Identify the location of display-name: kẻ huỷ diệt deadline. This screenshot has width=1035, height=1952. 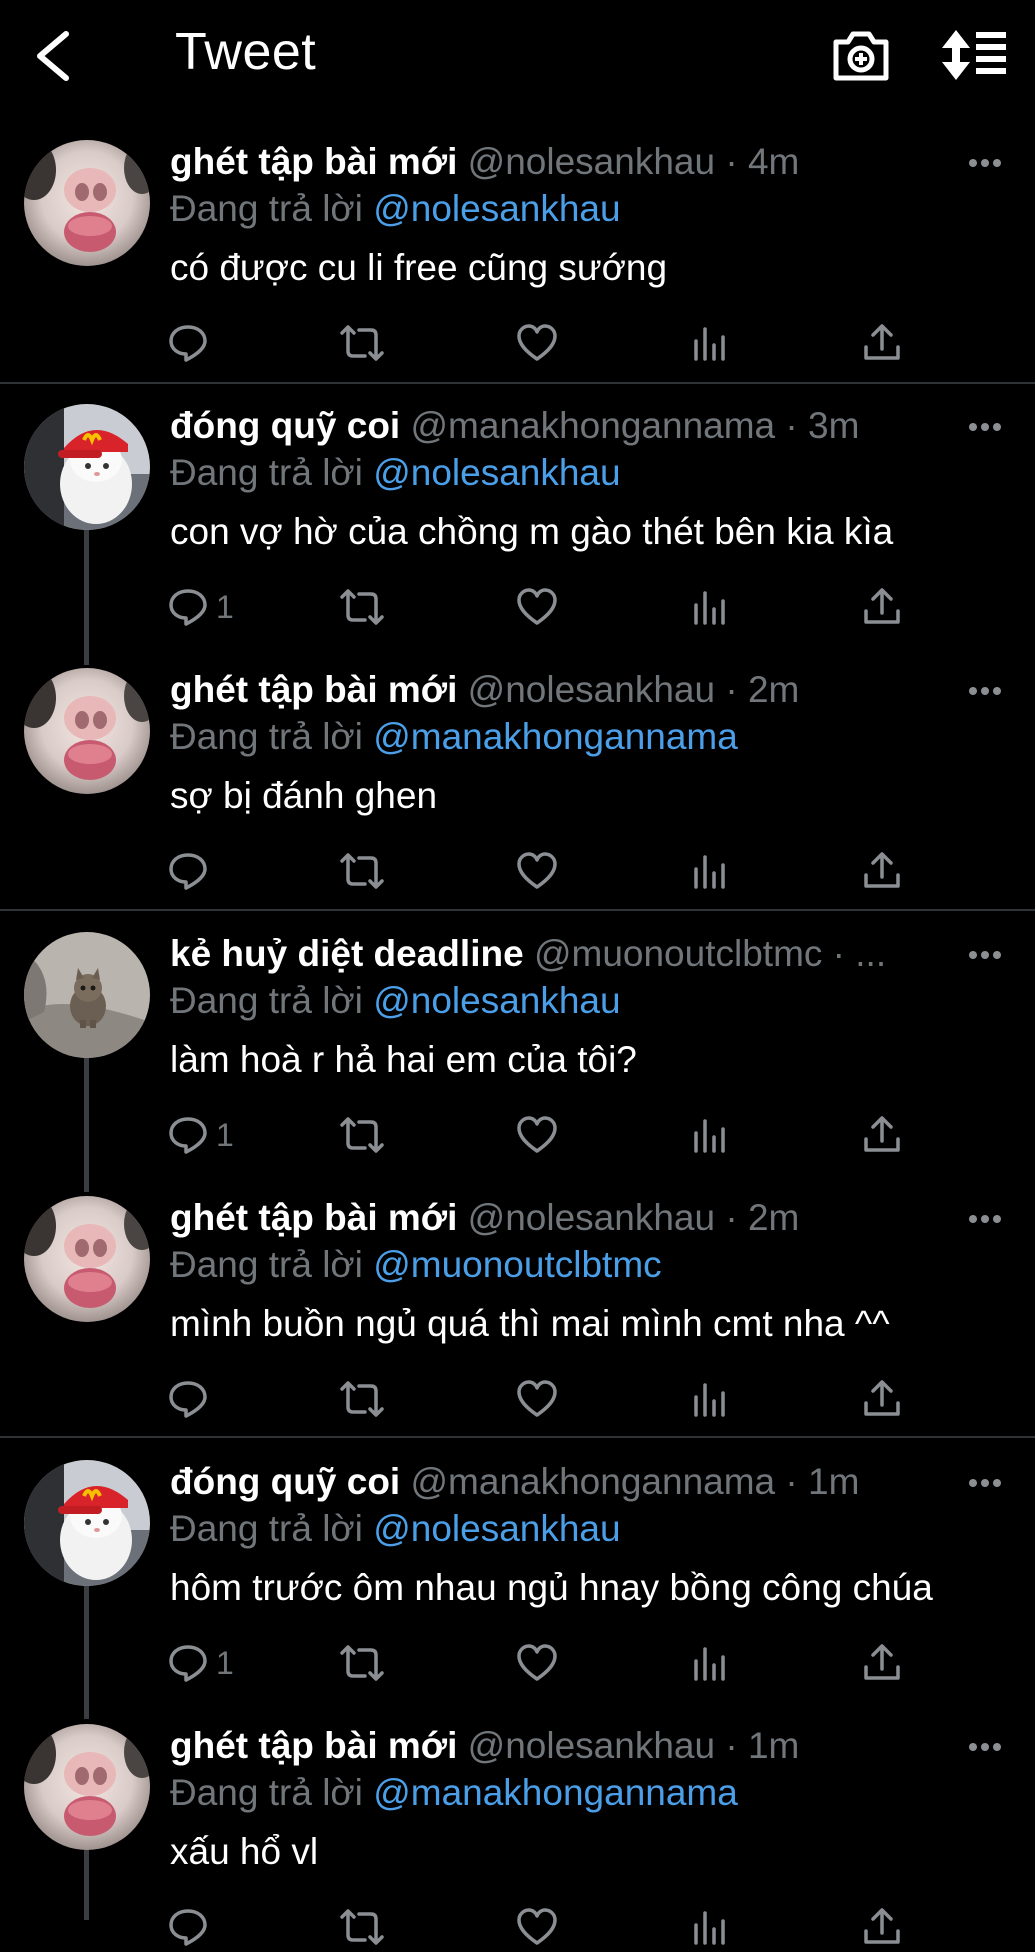
(347, 953).